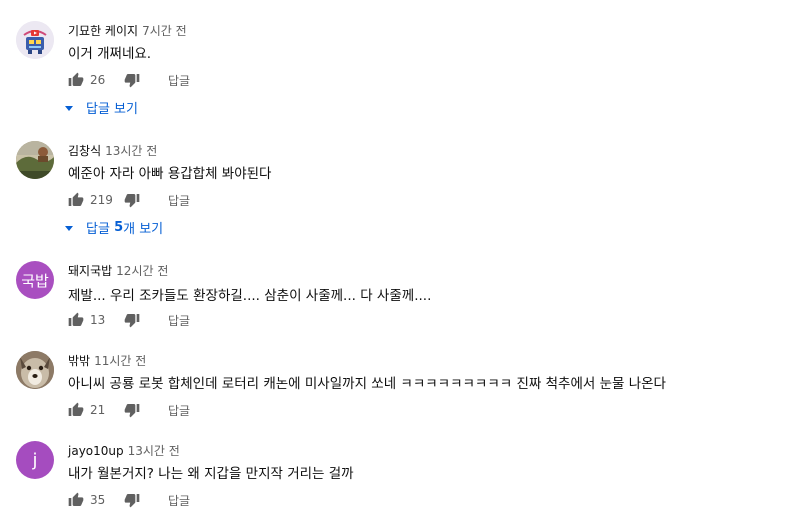 Image resolution: width=800 pixels, height=515 pixels. I want to click on comment-header: 돼지국밥 12시간 전, so click(118, 270).